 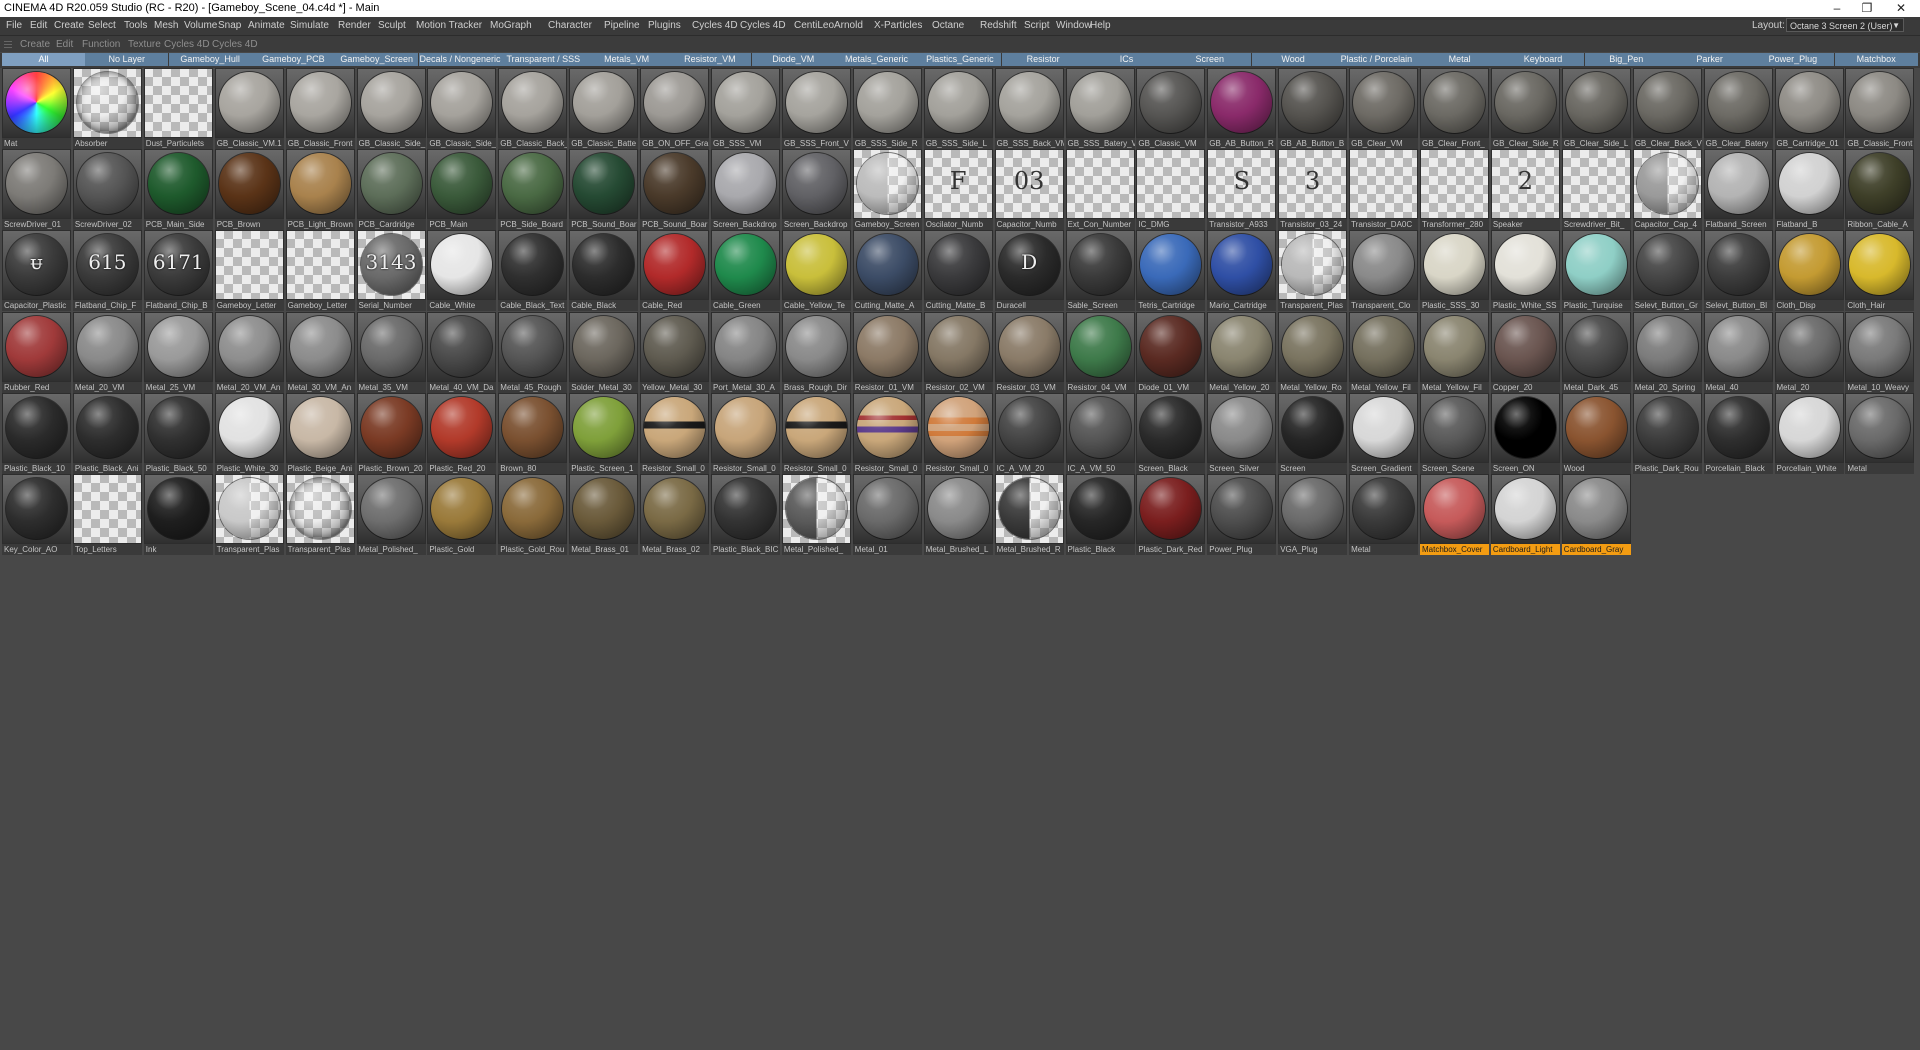 I want to click on menu-file: File, so click(x=14, y=25).